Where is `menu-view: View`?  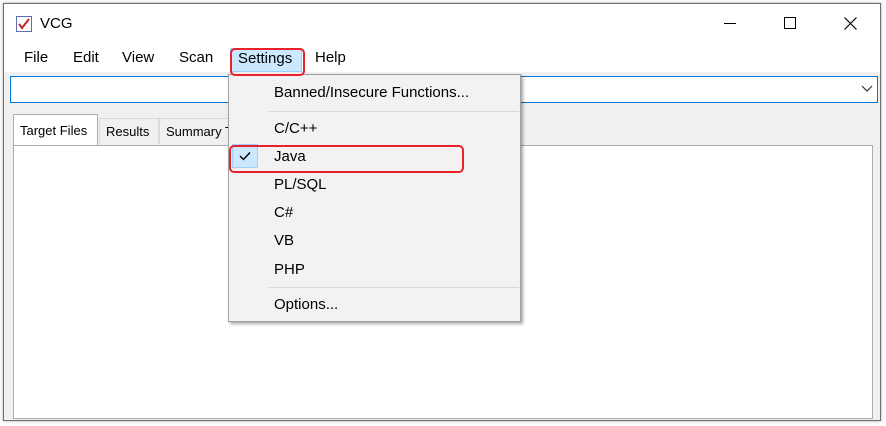
menu-view: View is located at coordinates (138, 57).